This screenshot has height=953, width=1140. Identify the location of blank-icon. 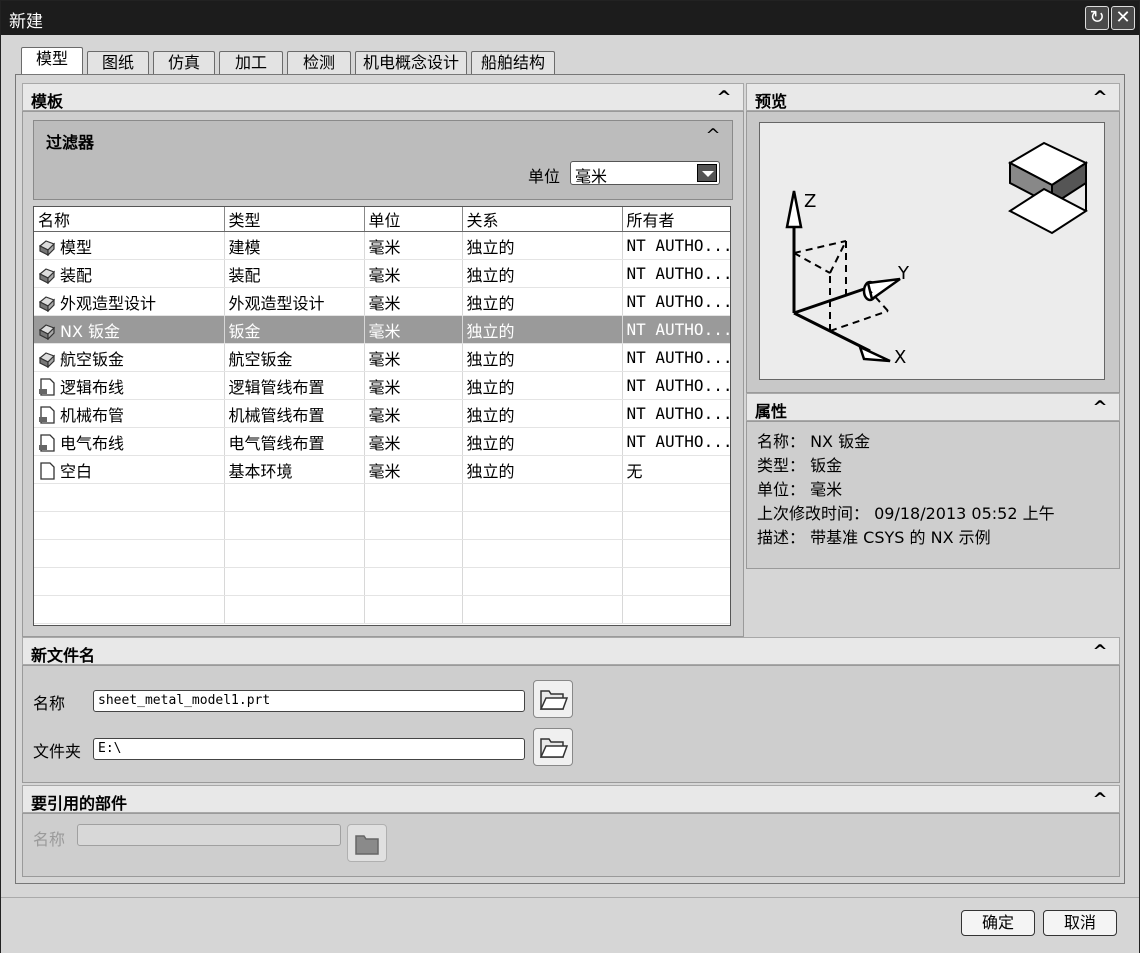
(49, 471).